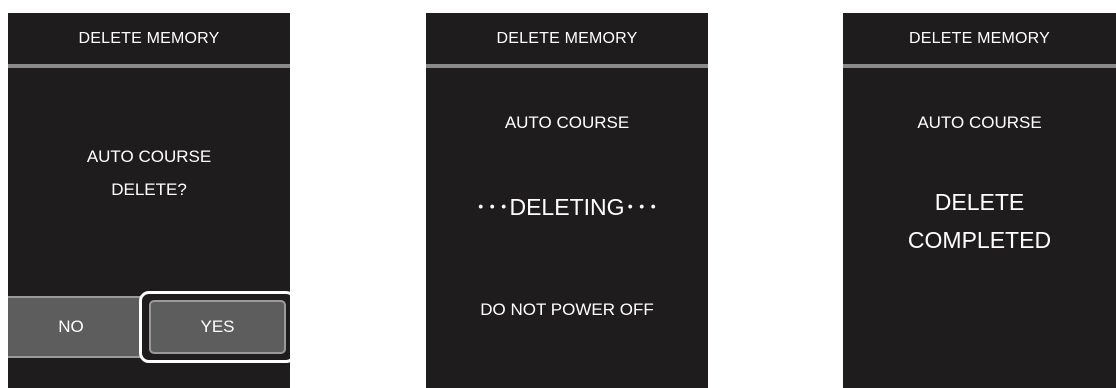  I want to click on yes-button-label: YES, so click(217, 327).